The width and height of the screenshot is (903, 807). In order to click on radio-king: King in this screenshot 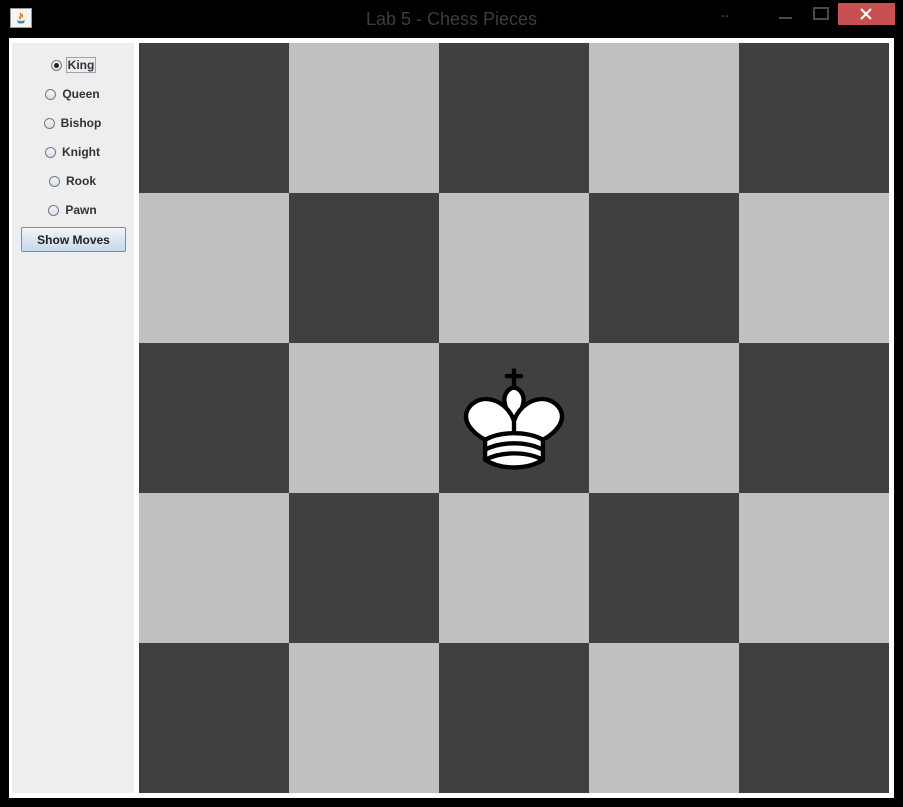, I will do `click(73, 65)`.